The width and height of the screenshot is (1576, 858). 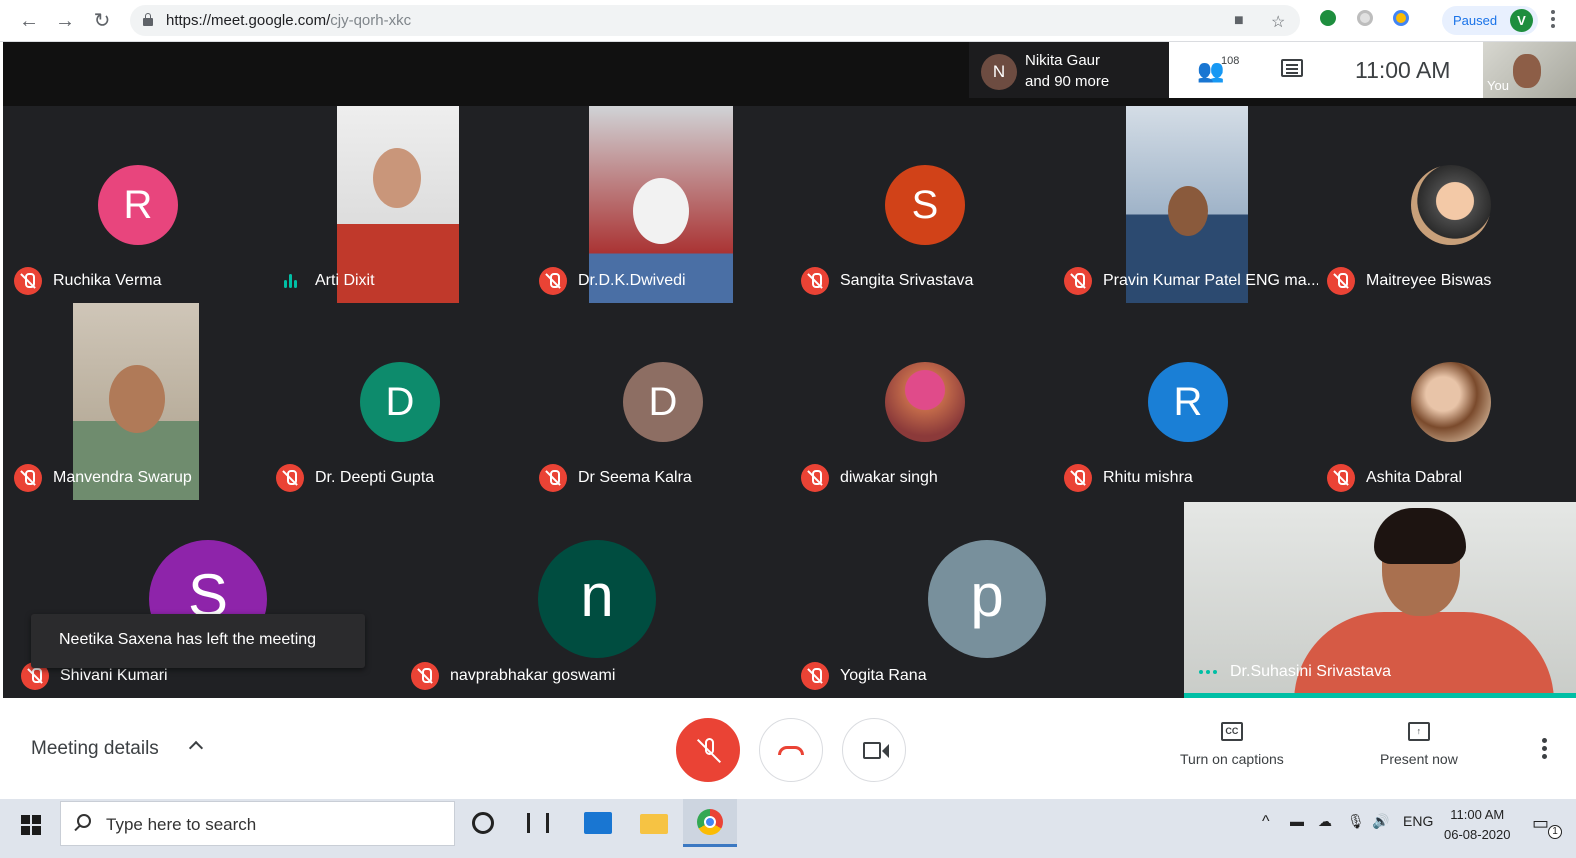 I want to click on taskbar-search-input: Type here to search, so click(x=257, y=823).